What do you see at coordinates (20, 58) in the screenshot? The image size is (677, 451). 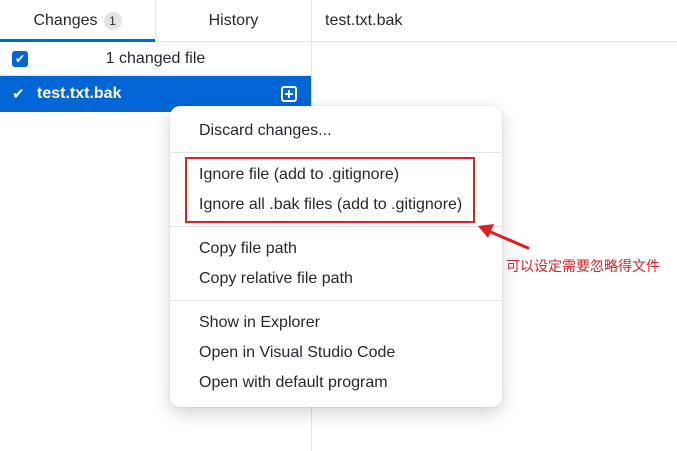 I see `select-all-checkbox: ✔` at bounding box center [20, 58].